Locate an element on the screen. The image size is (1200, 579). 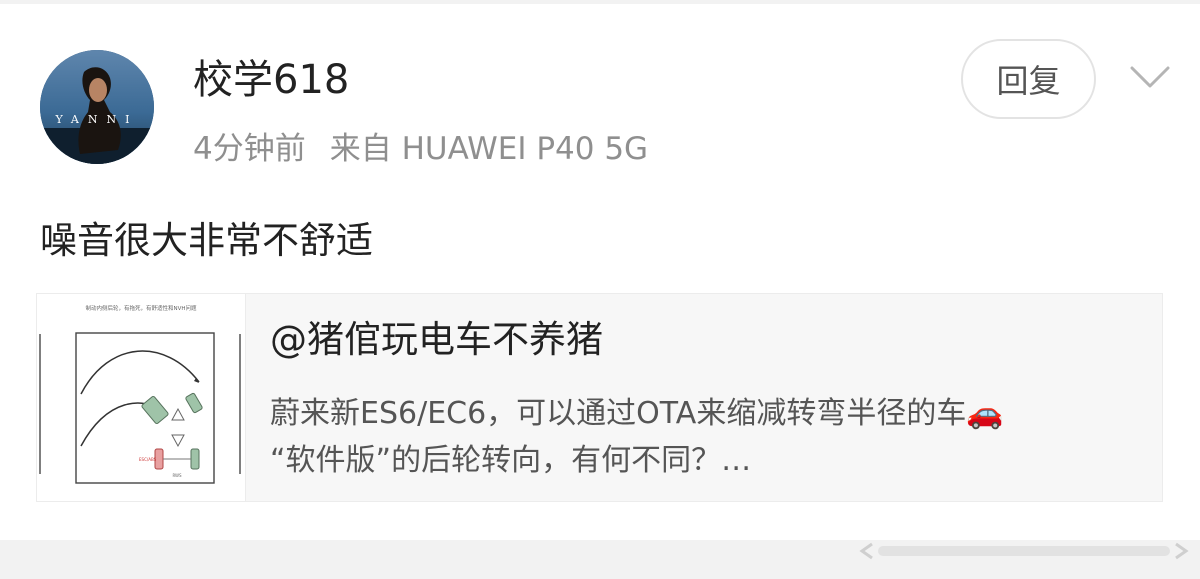
svg-text: ESC/ABS is located at coordinates (148, 459).